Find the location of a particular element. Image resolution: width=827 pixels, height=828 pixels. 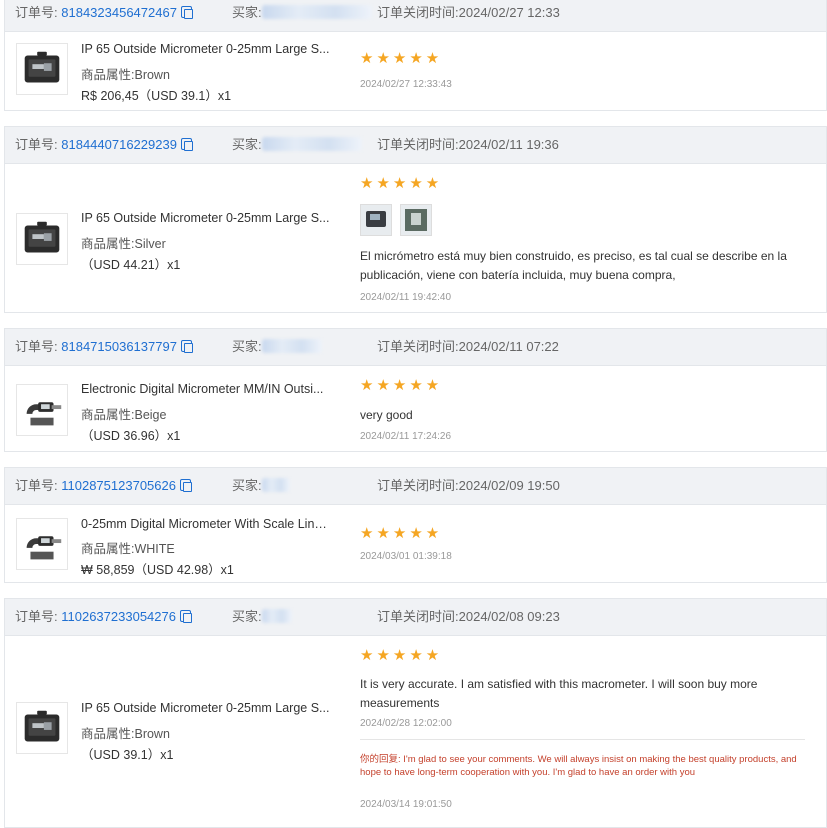

order-number-link: 1102875123705626 is located at coordinates (118, 485).